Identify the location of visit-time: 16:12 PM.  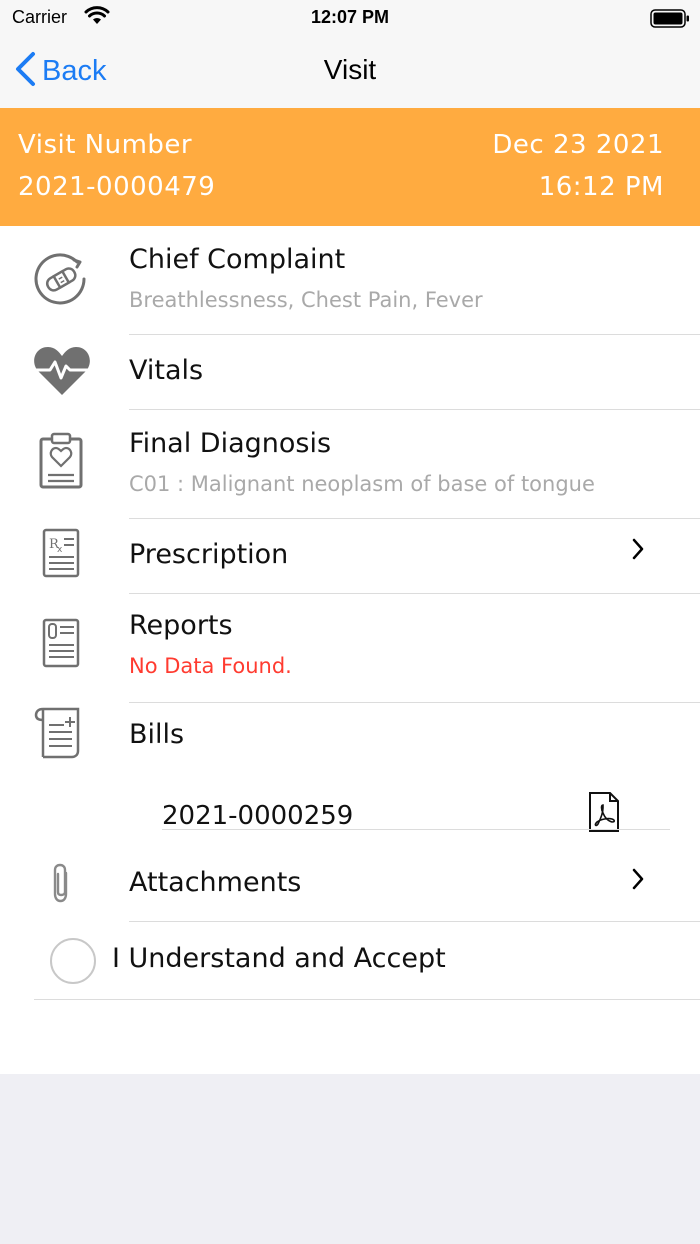
(601, 187).